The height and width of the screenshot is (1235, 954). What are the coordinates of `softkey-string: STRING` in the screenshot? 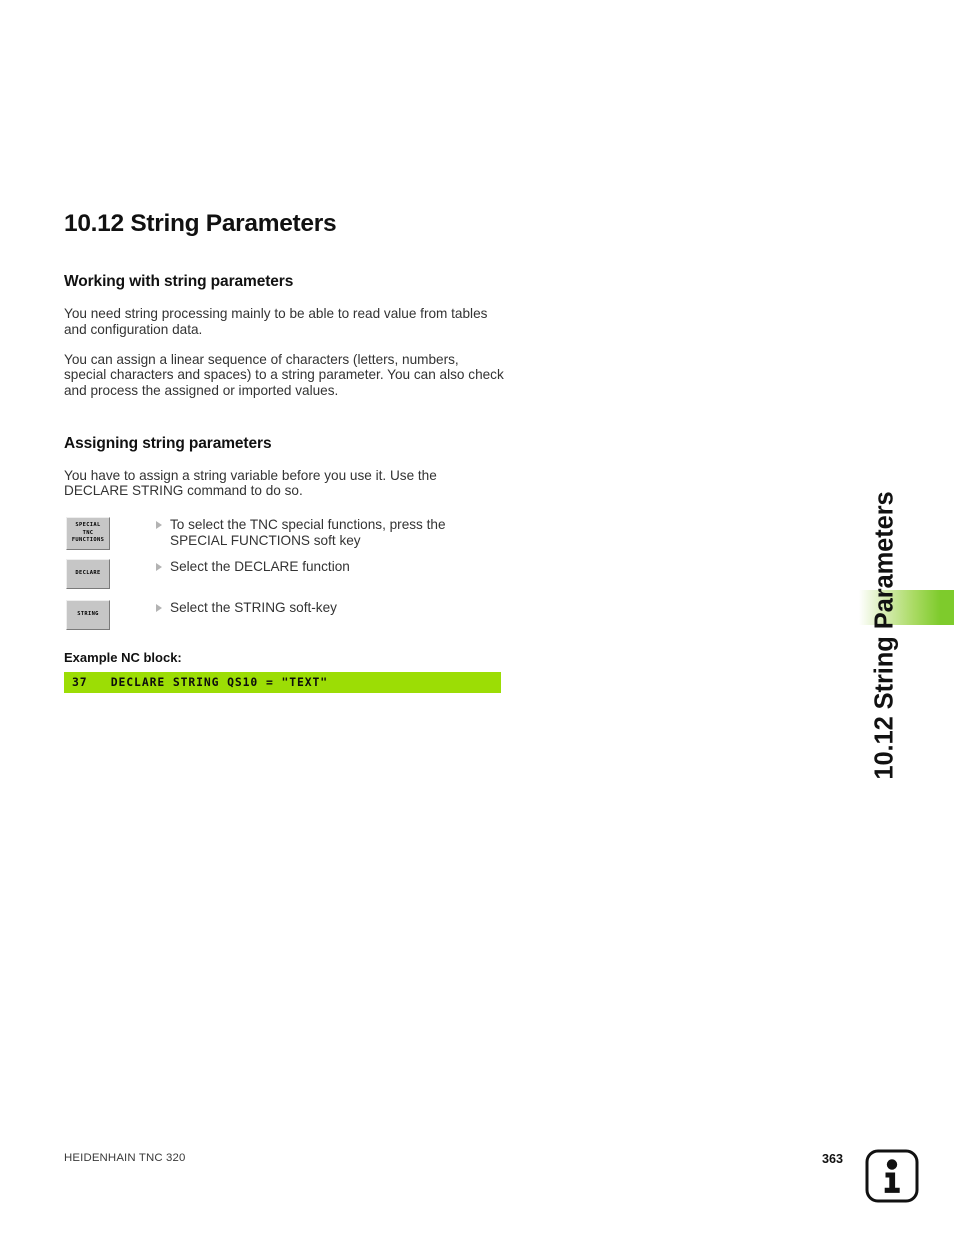 It's located at (88, 615).